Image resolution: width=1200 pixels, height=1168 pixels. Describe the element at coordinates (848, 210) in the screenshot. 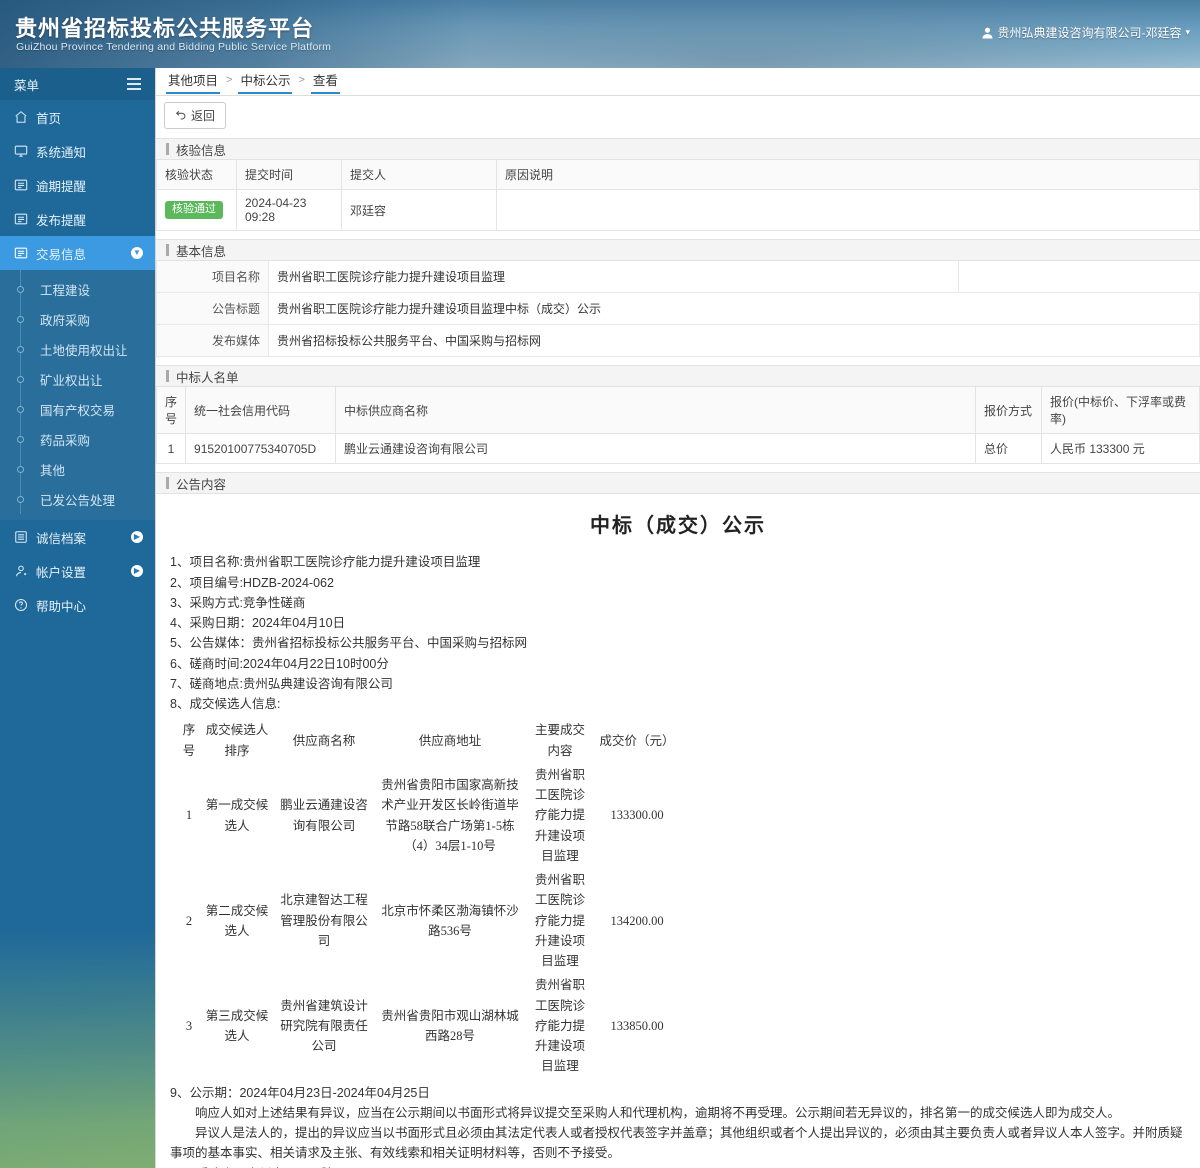

I see `reason-cell` at that location.